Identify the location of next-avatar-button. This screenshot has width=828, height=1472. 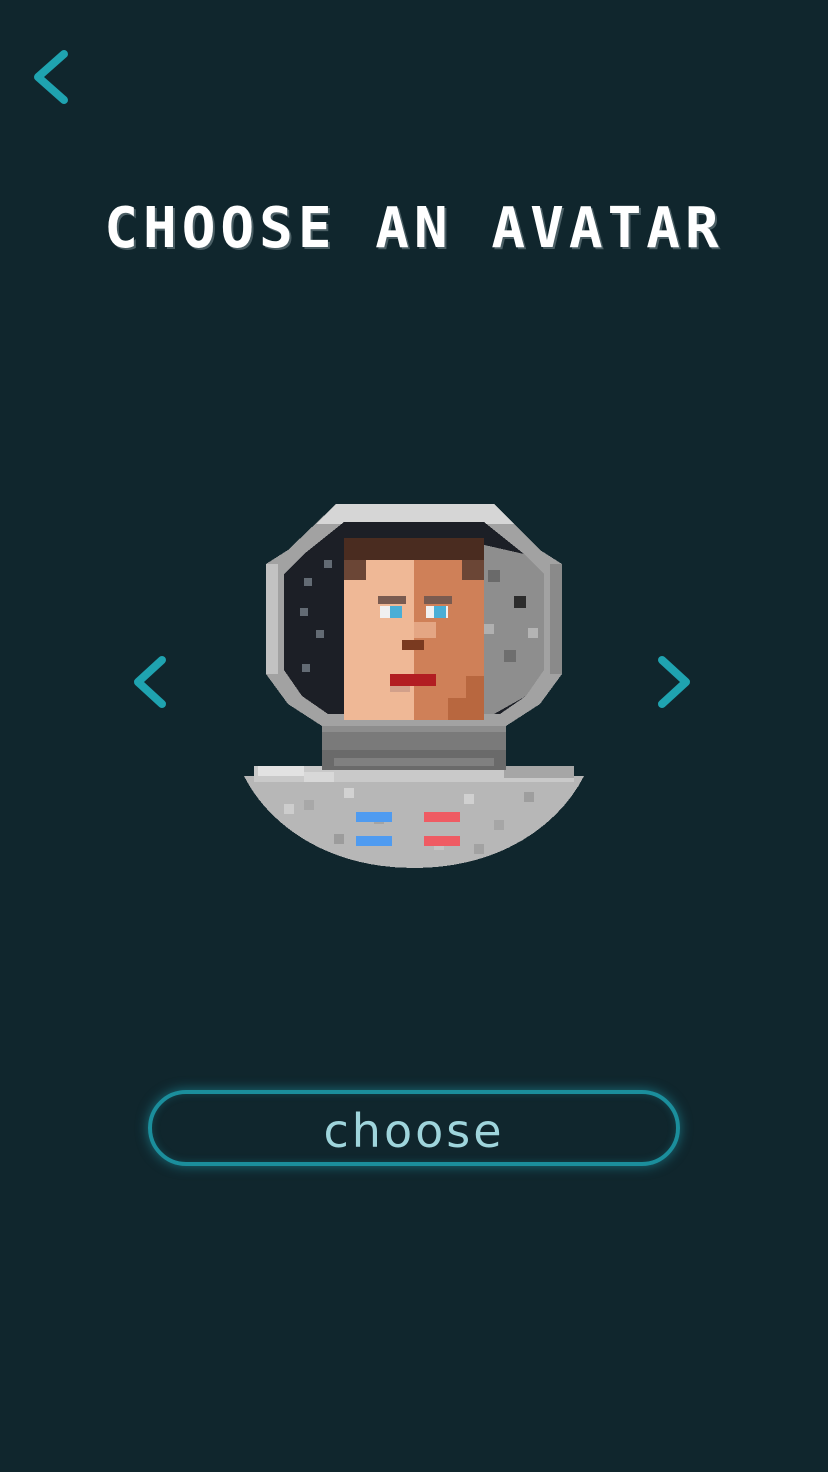
(673, 681).